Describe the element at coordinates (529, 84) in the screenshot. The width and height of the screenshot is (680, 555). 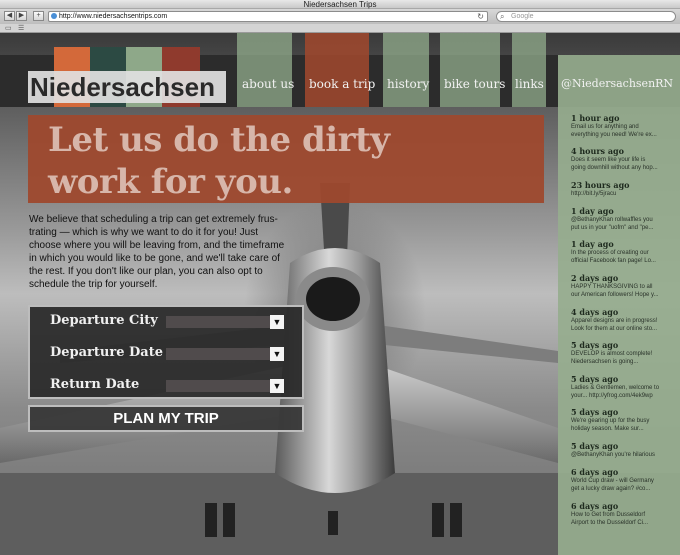
I see `nav-links: links` at that location.